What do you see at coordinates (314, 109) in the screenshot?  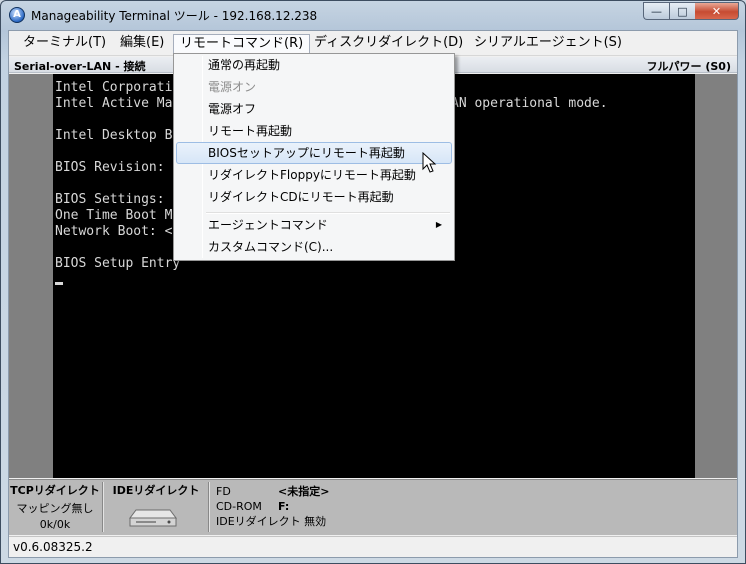 I see `menu-item-power-off: 電源オフ` at bounding box center [314, 109].